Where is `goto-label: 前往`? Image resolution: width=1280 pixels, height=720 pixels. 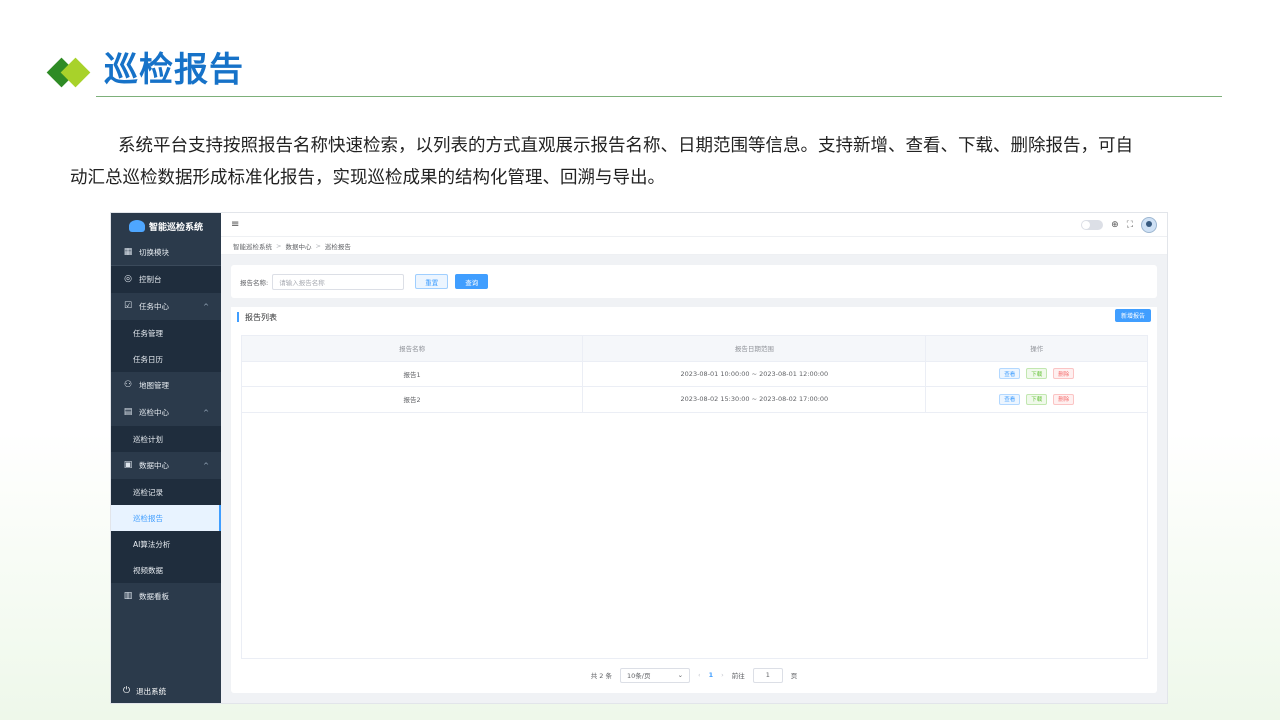 goto-label: 前往 is located at coordinates (738, 676).